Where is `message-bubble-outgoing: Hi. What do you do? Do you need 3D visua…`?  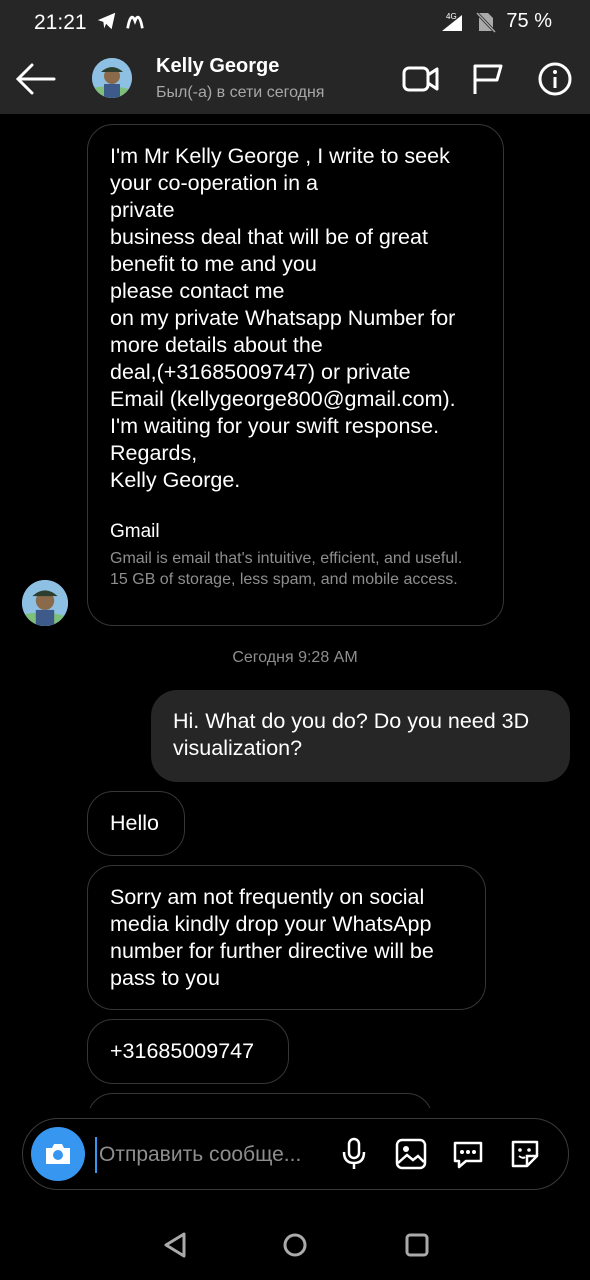
message-bubble-outgoing: Hi. What do you do? Do you need 3D visua… is located at coordinates (360, 736).